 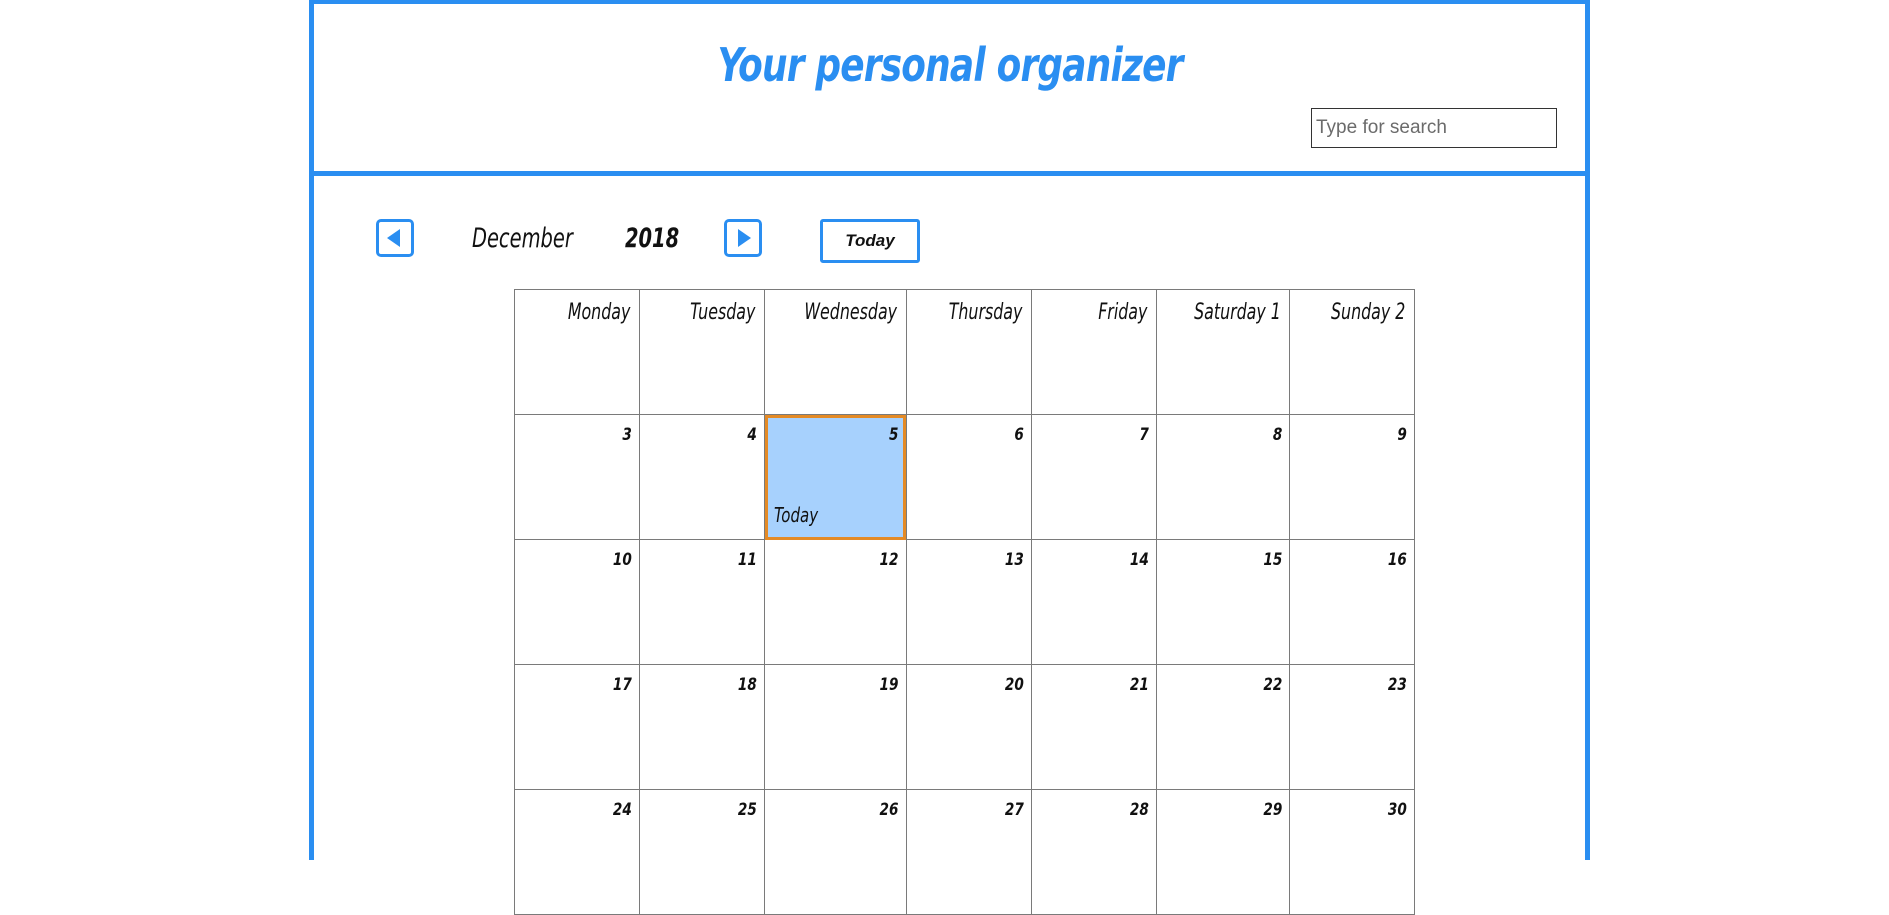 What do you see at coordinates (1237, 312) in the screenshot?
I see `weekday-label: Saturday 1` at bounding box center [1237, 312].